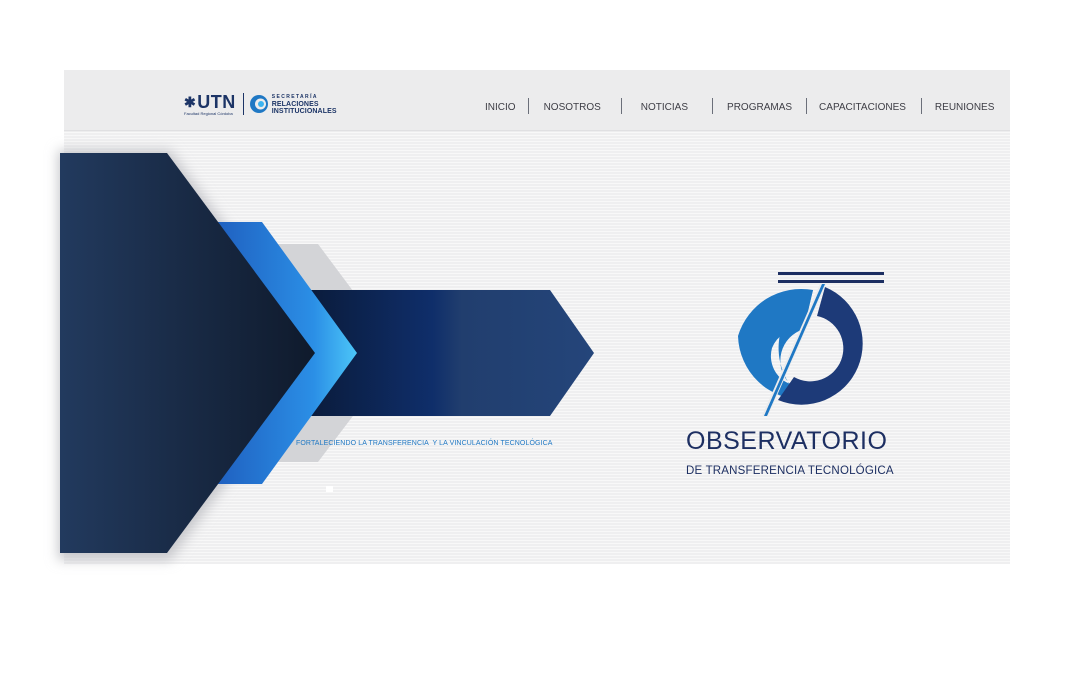 This screenshot has width=1075, height=680. Describe the element at coordinates (294, 96) in the screenshot. I see `secretaria-line1: SECRETARÍA` at that location.